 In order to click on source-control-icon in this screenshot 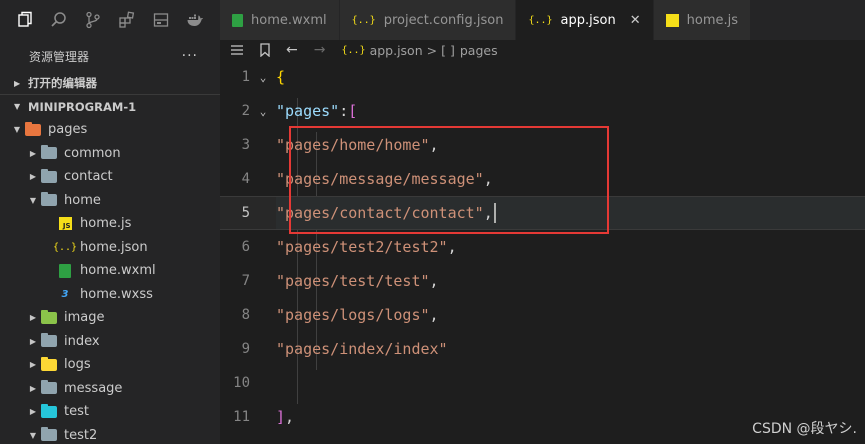, I will do `click(93, 20)`.